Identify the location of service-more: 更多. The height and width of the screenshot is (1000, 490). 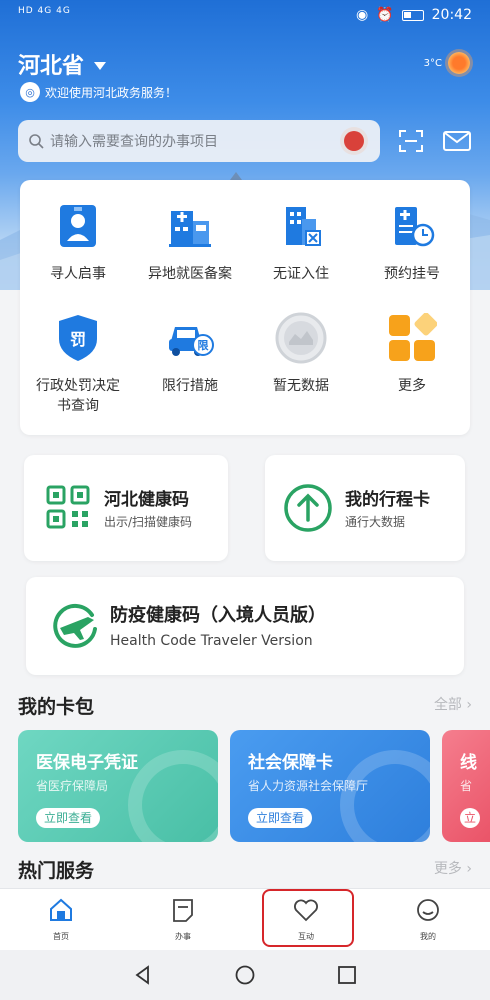
(412, 353).